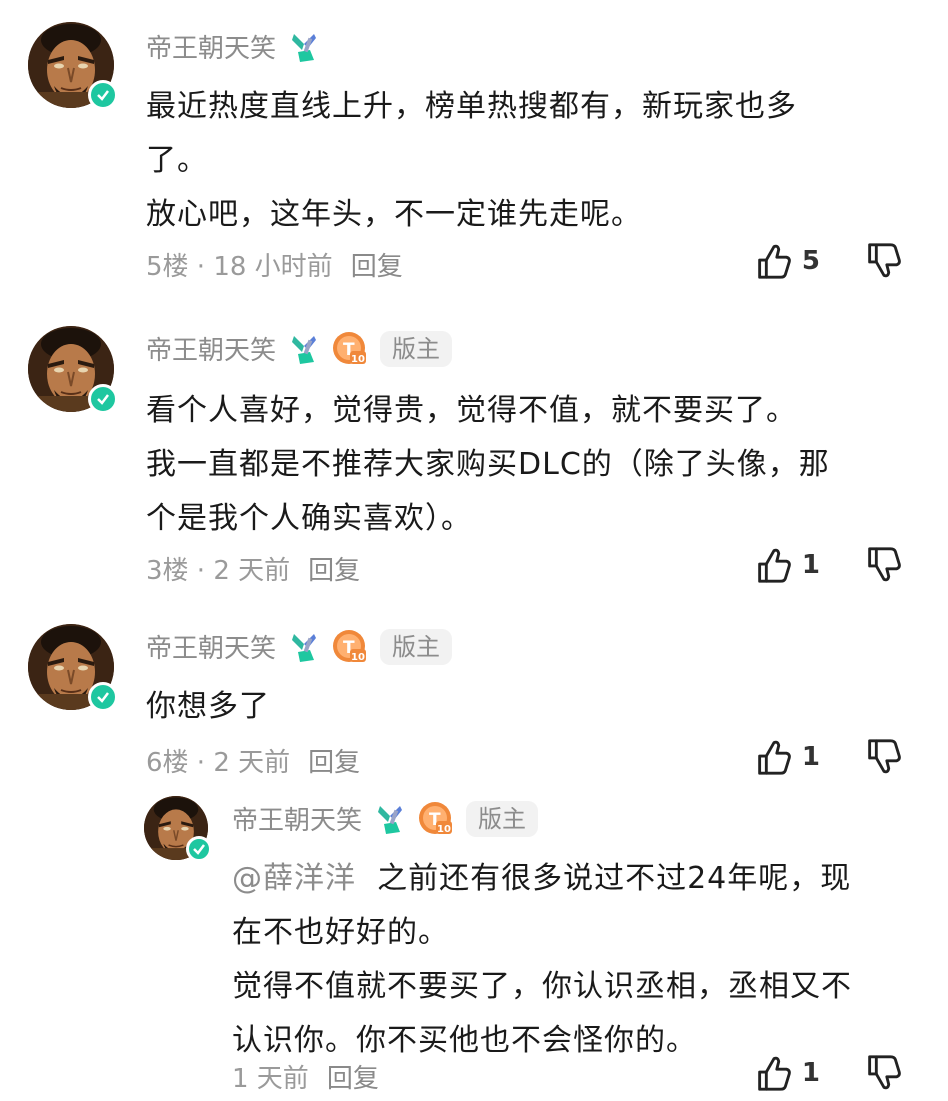 This screenshot has height=1101, width=948. I want to click on text-line: 放心吧，这年头，不一定谁先走呢。, so click(394, 214).